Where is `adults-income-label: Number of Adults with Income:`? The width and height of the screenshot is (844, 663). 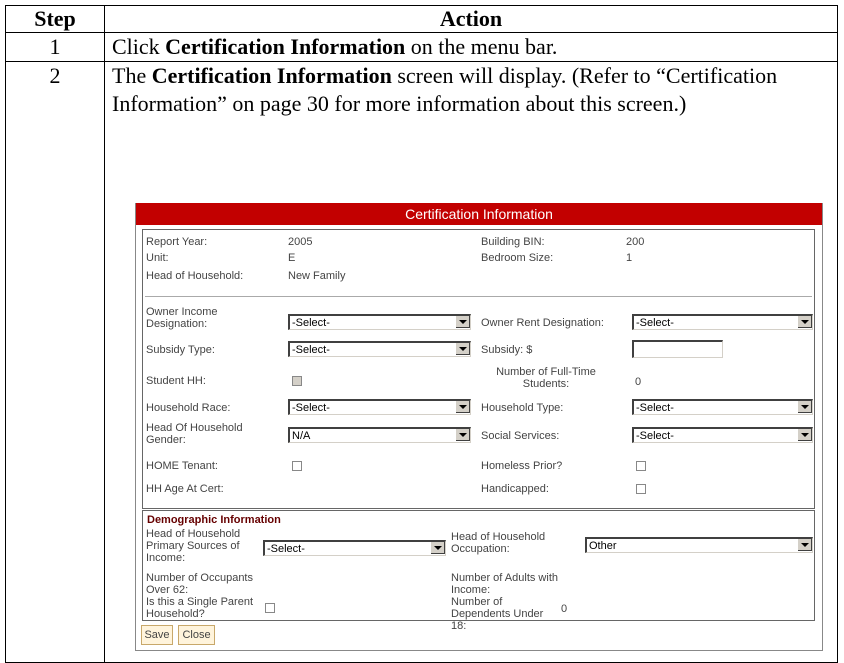
adults-income-label: Number of Adults with Income: is located at coordinates (504, 584).